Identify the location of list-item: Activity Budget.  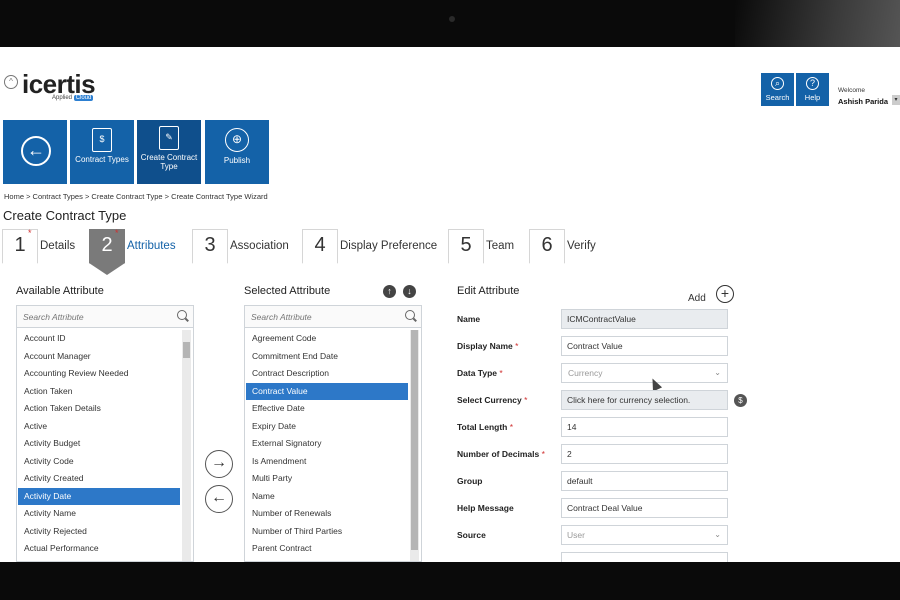
(99, 444).